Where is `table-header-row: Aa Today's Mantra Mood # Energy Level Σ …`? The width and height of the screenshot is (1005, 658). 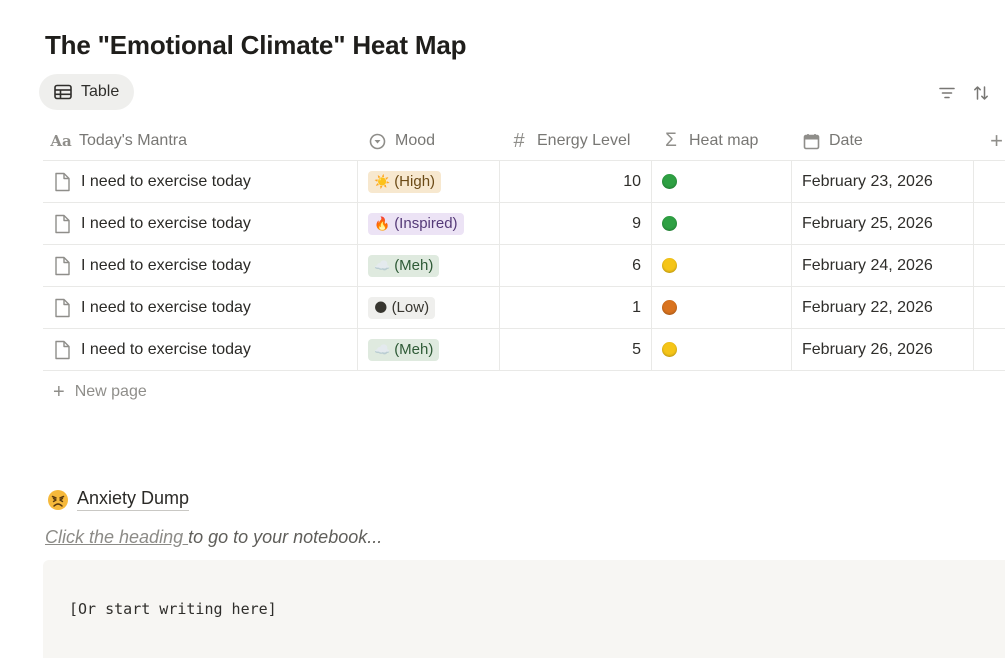 table-header-row: Aa Today's Mantra Mood # Energy Level Σ … is located at coordinates (524, 141).